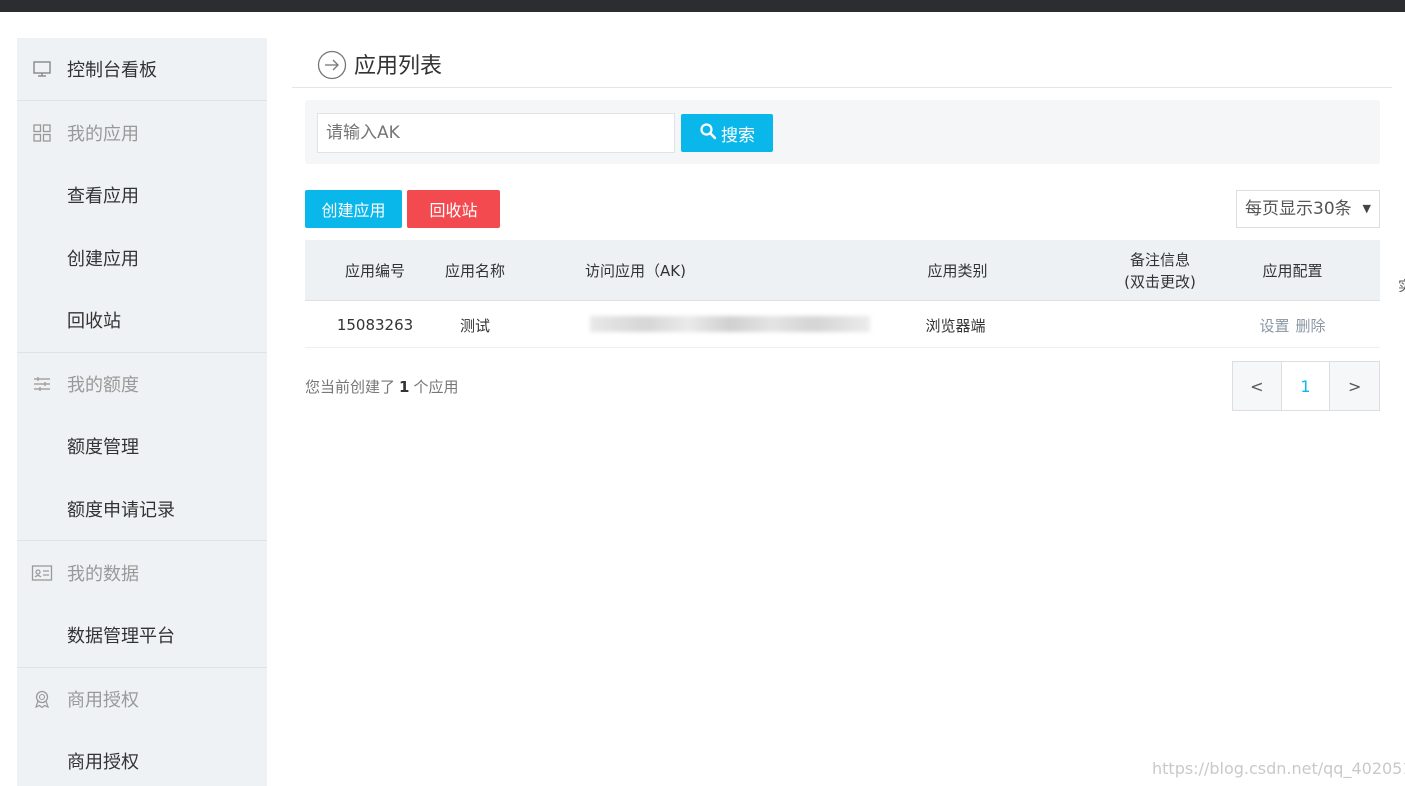 The height and width of the screenshot is (786, 1405). Describe the element at coordinates (702, 6) in the screenshot. I see `top-bar` at that location.